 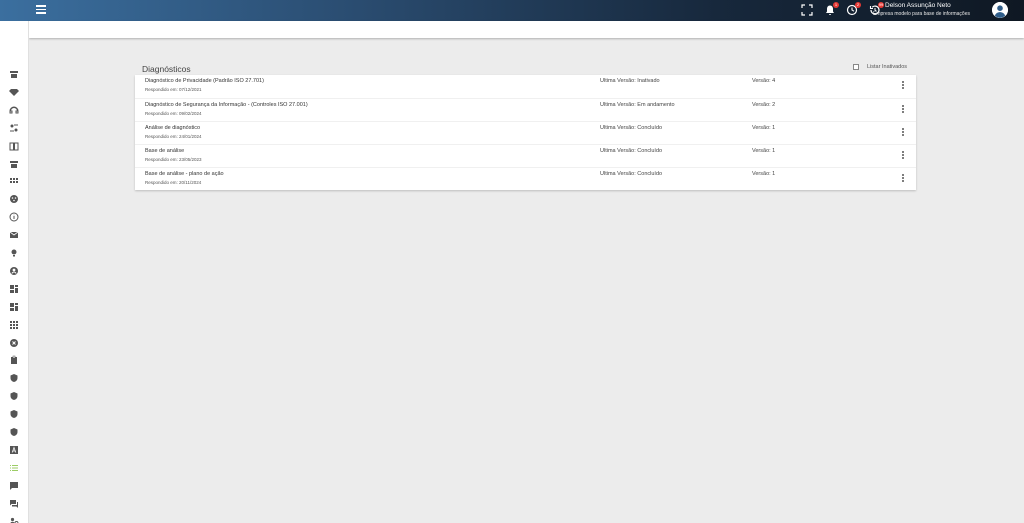 What do you see at coordinates (173, 136) in the screenshot?
I see `answered-date: Respondido em: 24/01/2024` at bounding box center [173, 136].